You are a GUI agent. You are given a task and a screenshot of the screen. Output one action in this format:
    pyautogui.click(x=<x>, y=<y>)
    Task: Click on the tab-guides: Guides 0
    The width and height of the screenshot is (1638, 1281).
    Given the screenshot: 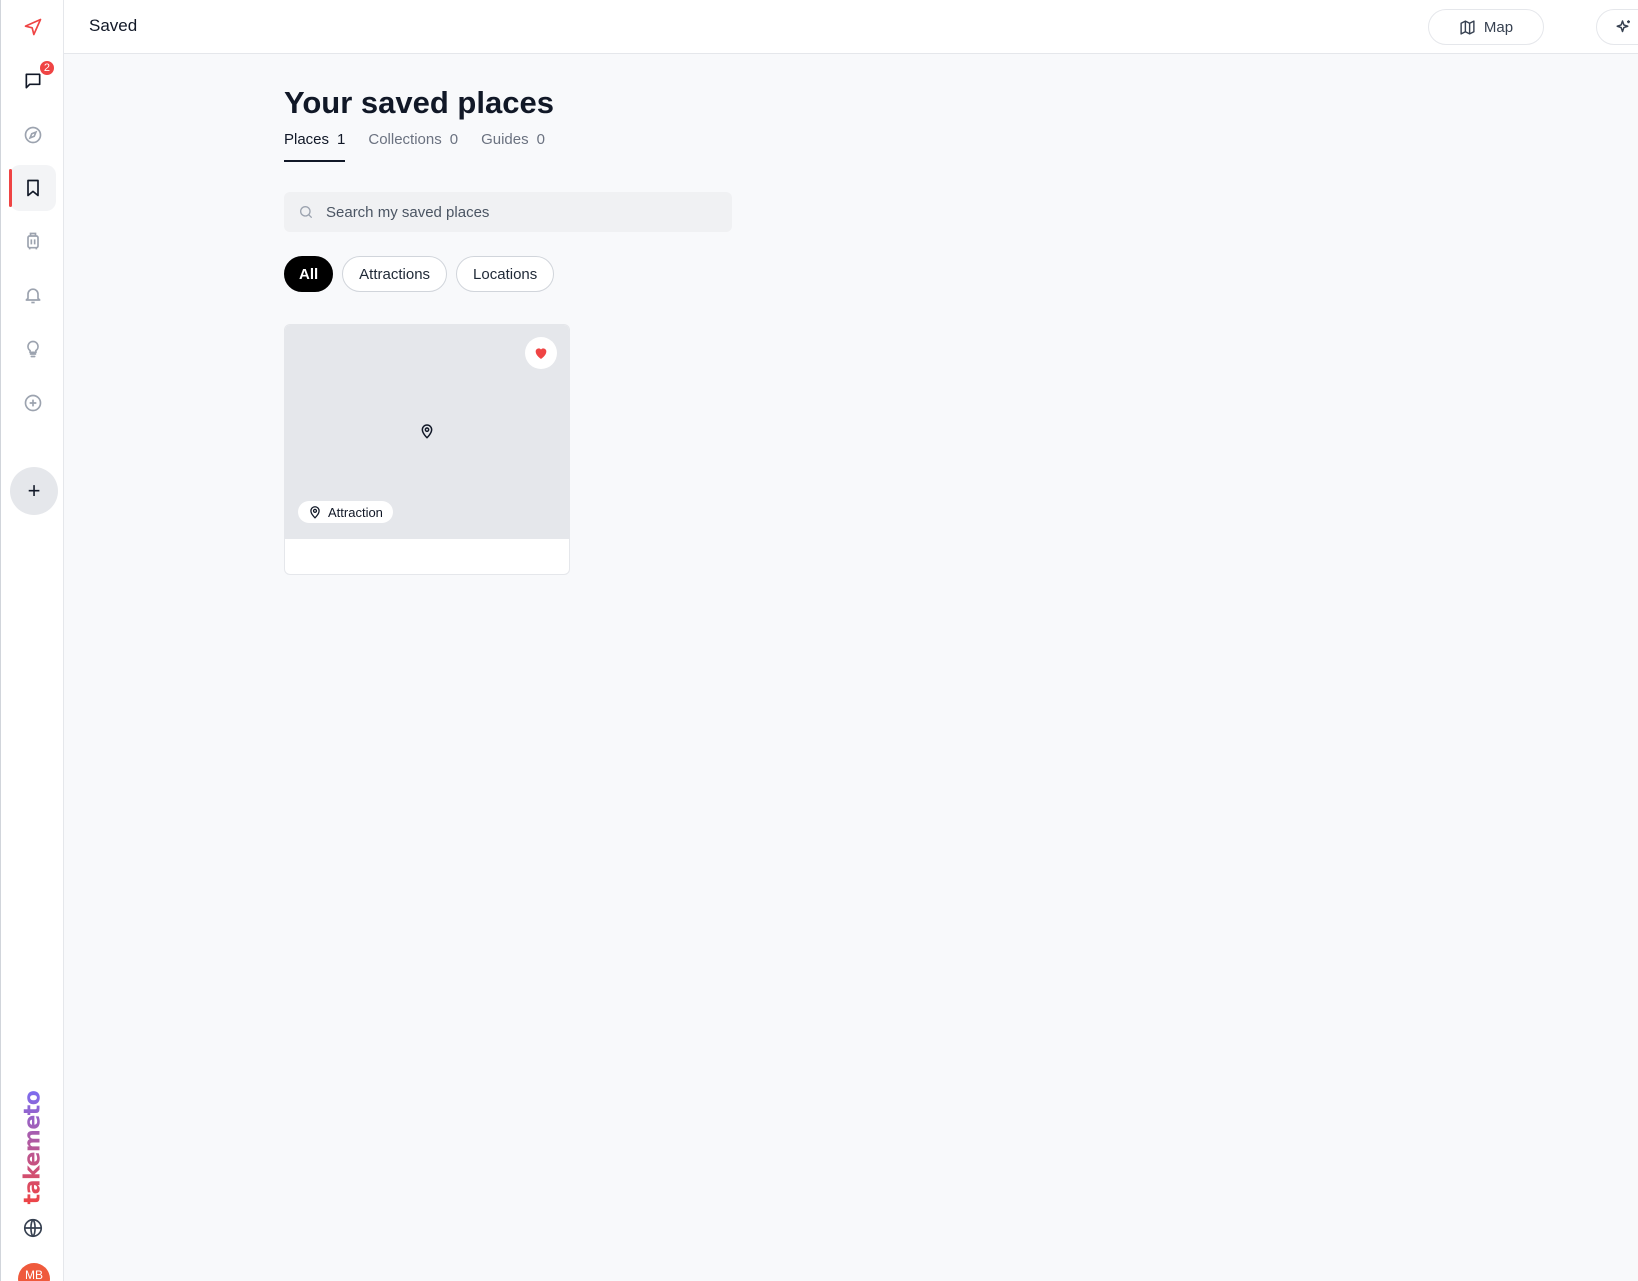 What is the action you would take?
    pyautogui.click(x=513, y=146)
    